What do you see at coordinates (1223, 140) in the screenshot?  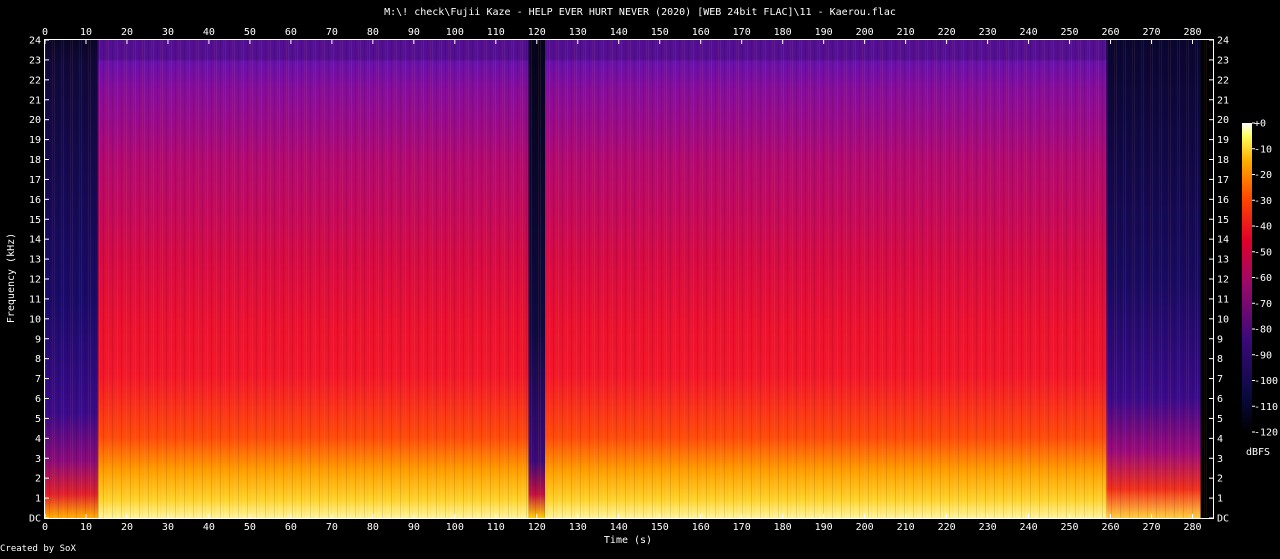 I see `y-tick-label: 19` at bounding box center [1223, 140].